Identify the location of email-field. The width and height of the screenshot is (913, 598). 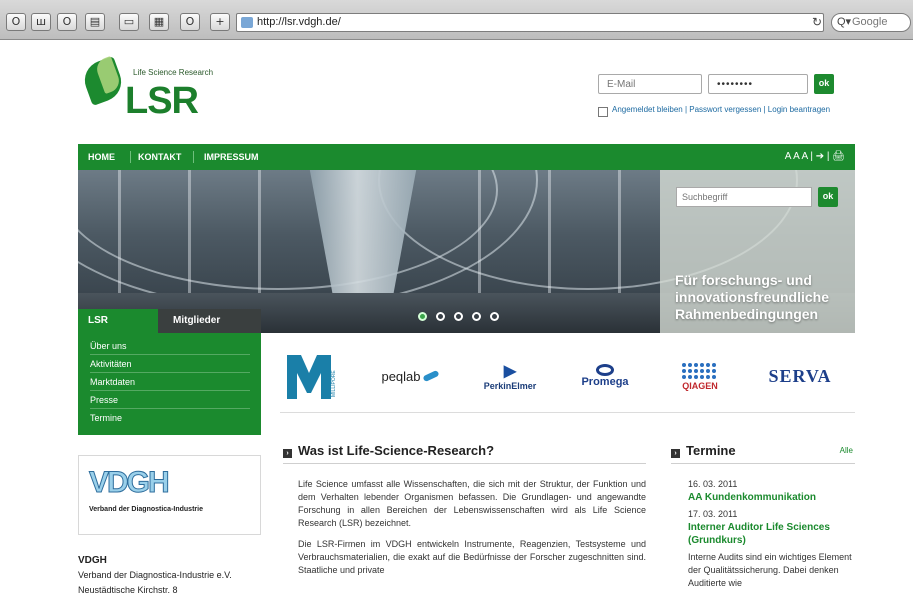
(650, 84).